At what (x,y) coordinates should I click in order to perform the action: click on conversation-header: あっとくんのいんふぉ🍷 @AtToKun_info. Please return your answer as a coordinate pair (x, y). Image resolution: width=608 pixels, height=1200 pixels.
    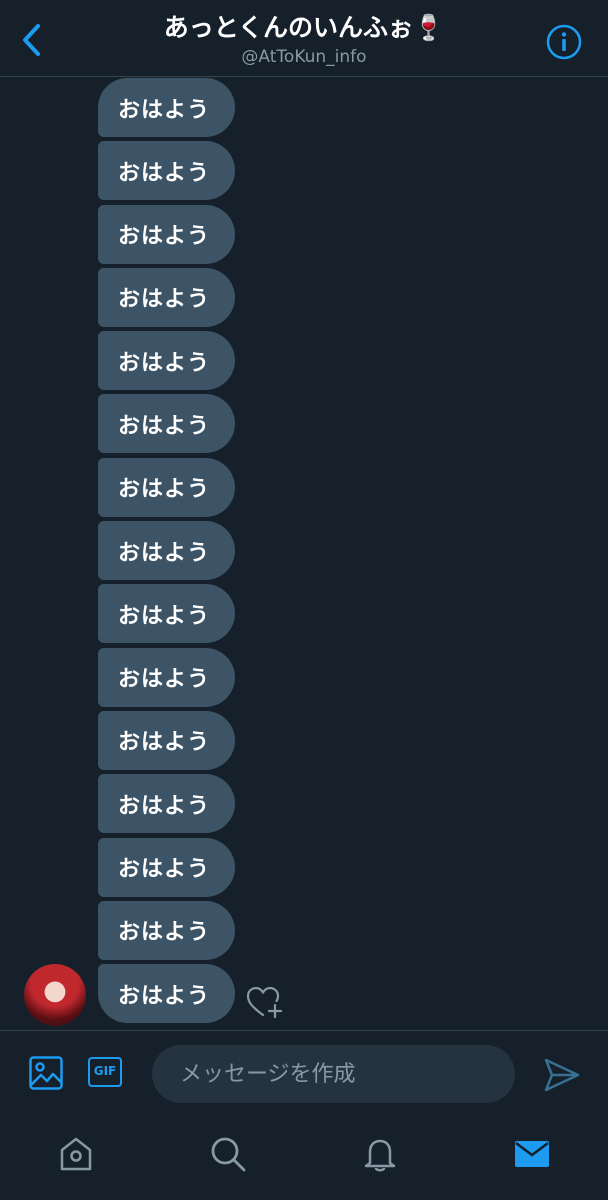
    Looking at the image, I should click on (304, 38).